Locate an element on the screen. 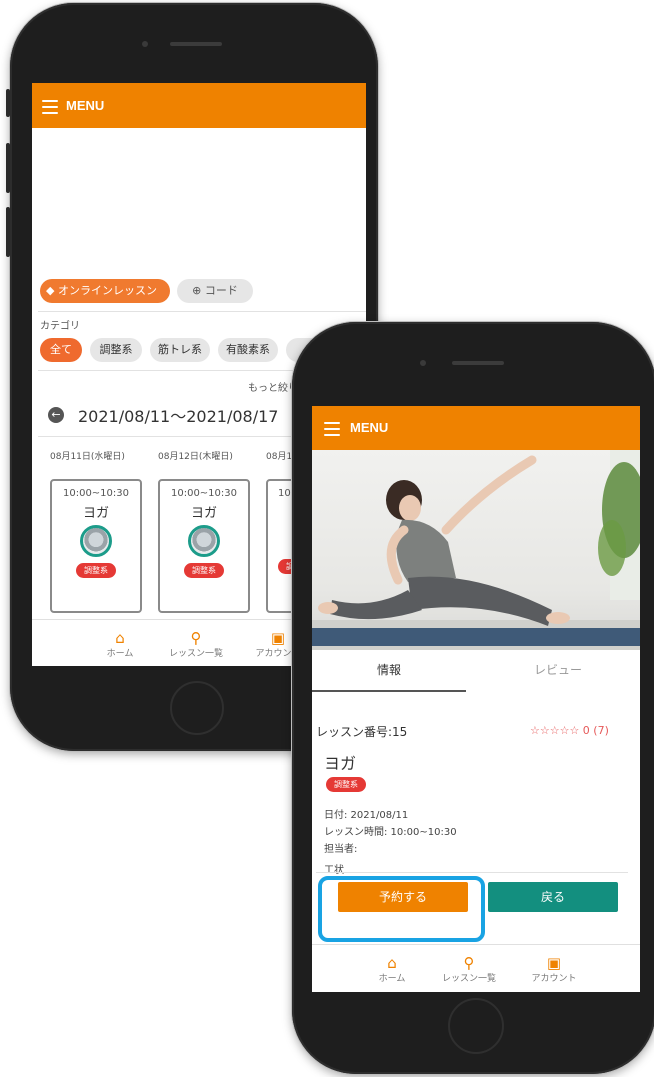 The image size is (654, 1077). code-icon: ⊕ is located at coordinates (197, 290).